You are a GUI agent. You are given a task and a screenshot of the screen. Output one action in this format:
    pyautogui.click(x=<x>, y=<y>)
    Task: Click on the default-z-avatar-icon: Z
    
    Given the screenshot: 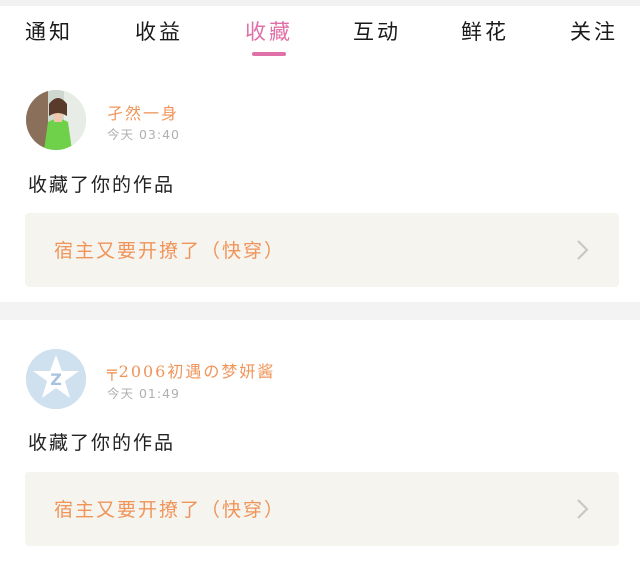 What is the action you would take?
    pyautogui.click(x=56, y=379)
    